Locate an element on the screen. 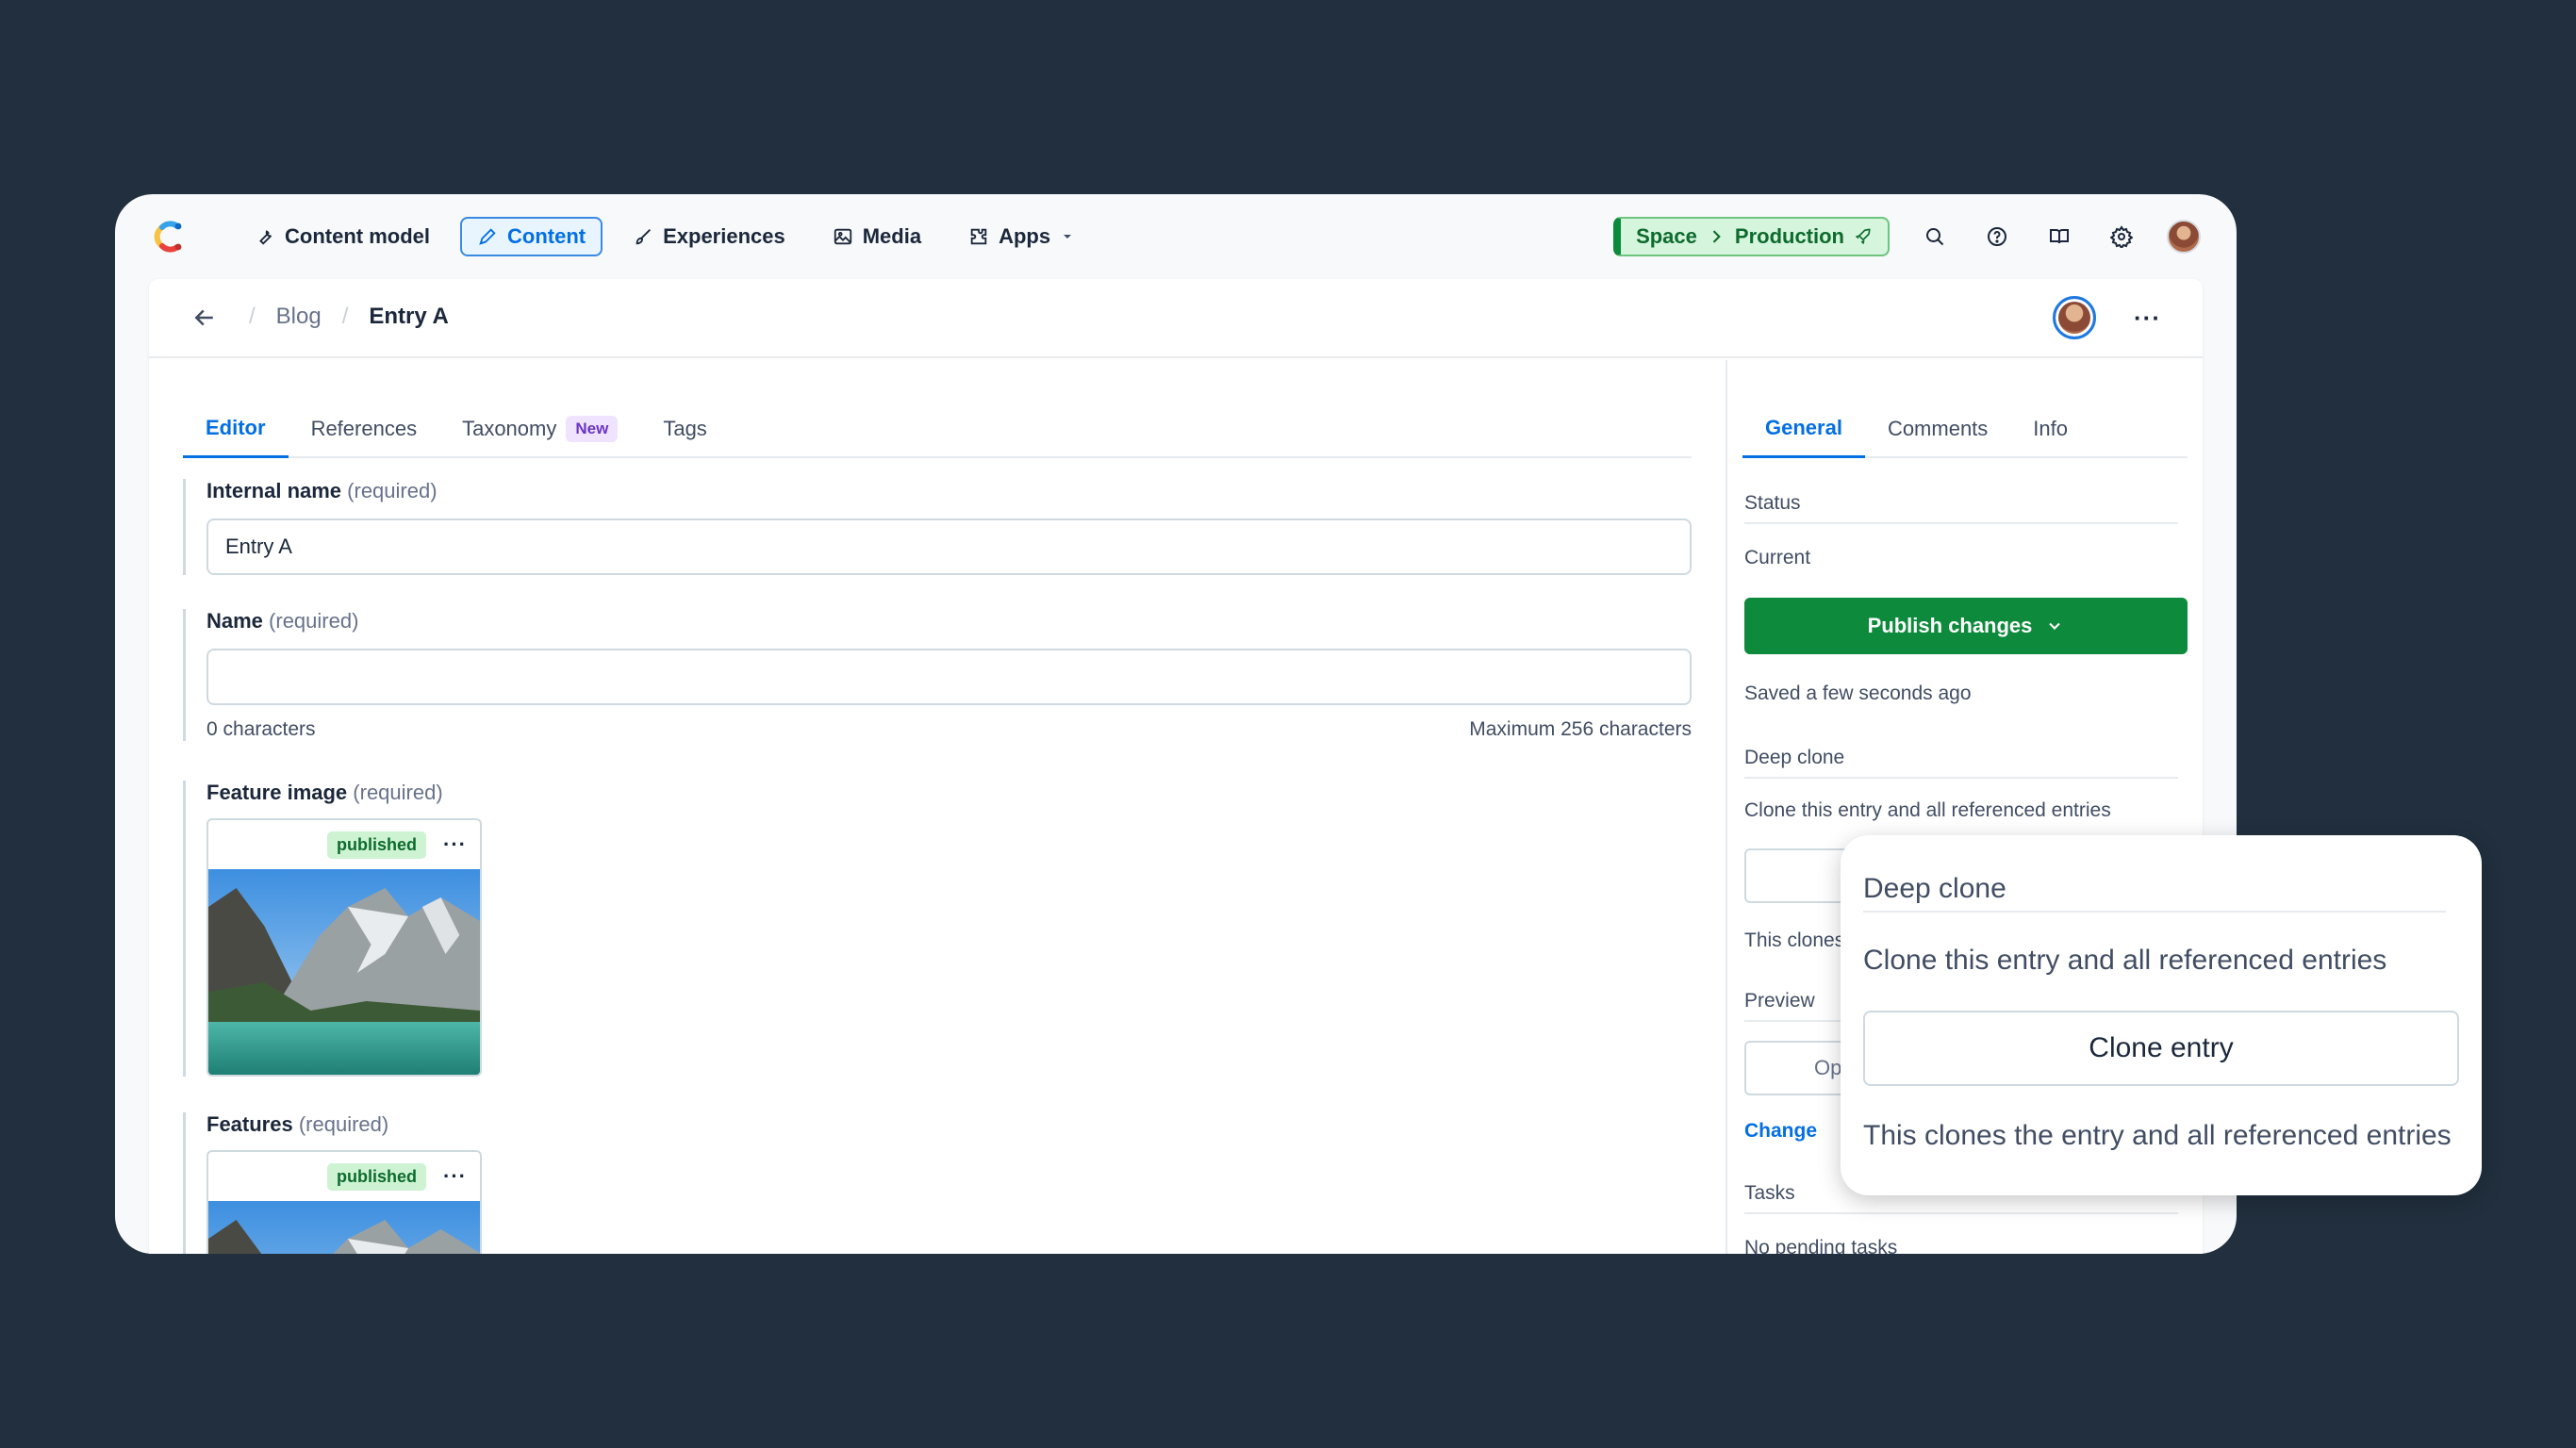 The height and width of the screenshot is (1448, 2576). tab-tags: Tags is located at coordinates (684, 429).